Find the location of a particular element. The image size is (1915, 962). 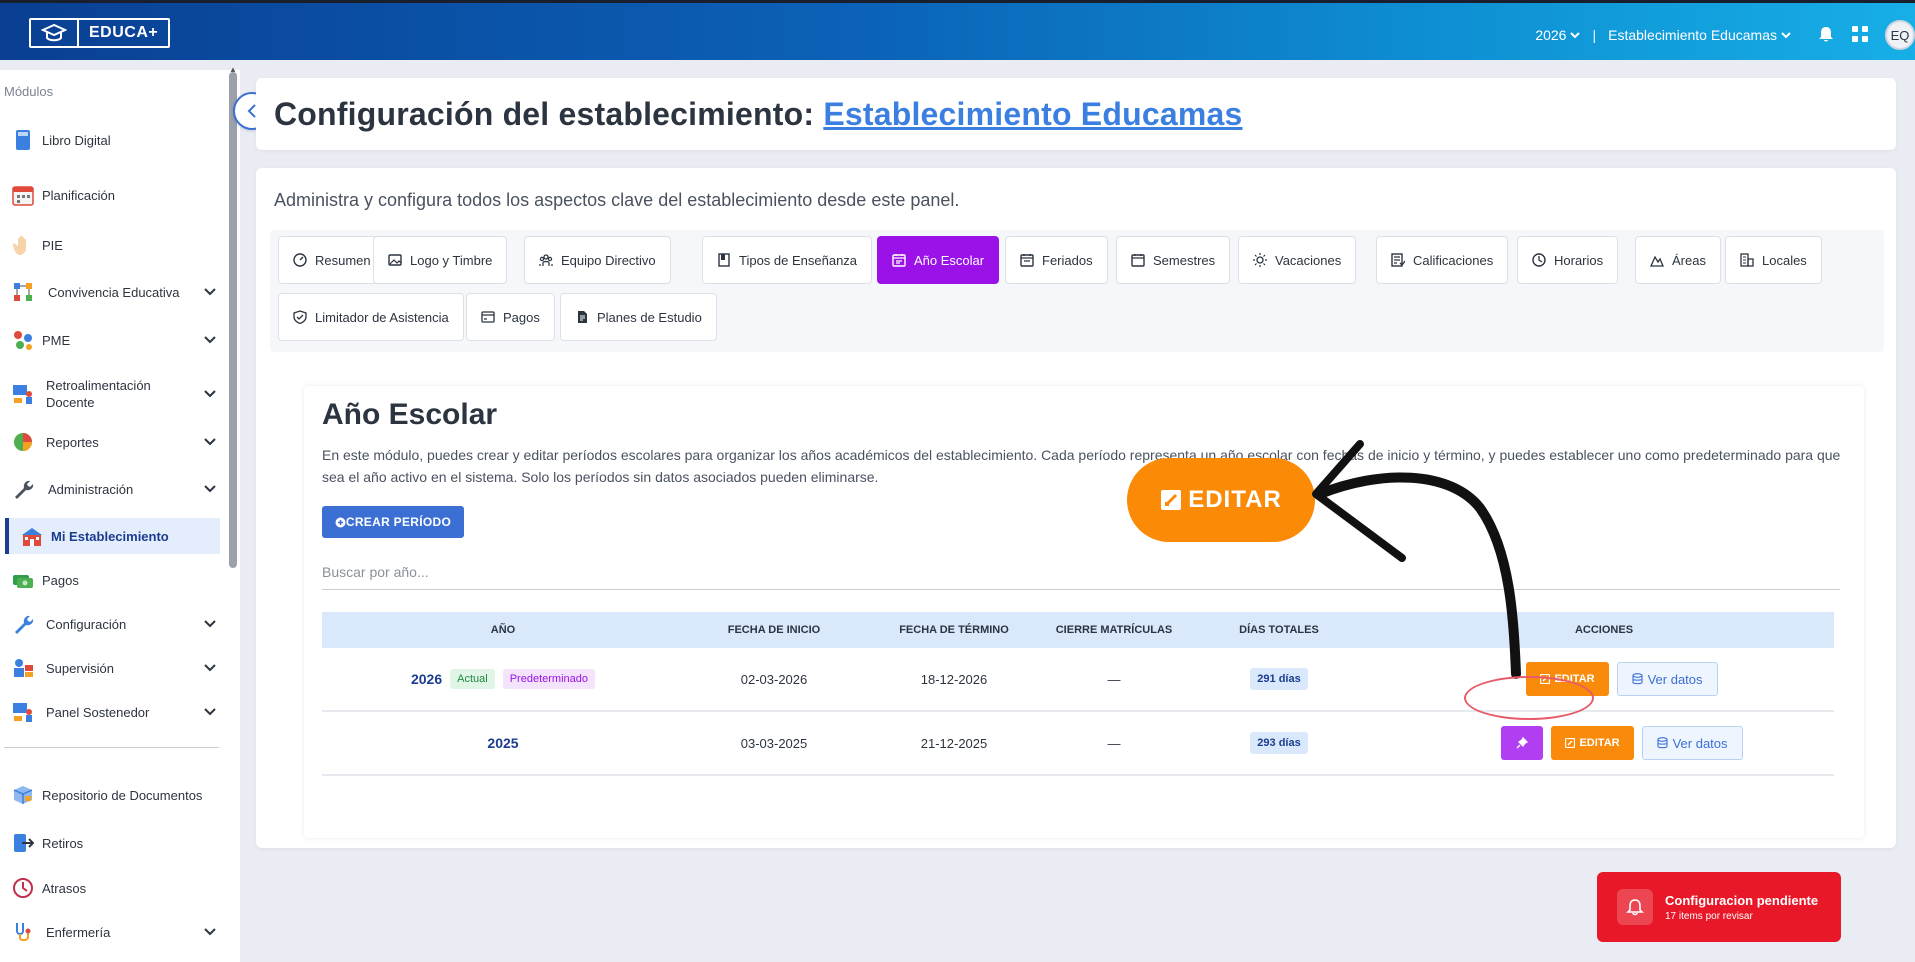

sidebar-item-convivencia-educativa: Convivencia Educativa is located at coordinates (115, 292).